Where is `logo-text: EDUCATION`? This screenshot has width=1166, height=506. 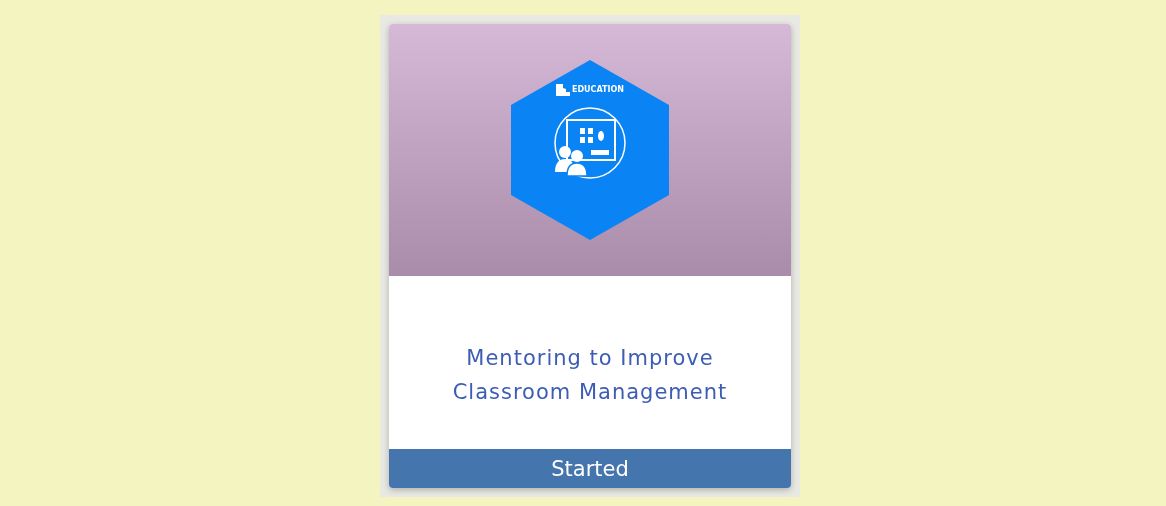 logo-text: EDUCATION is located at coordinates (598, 90).